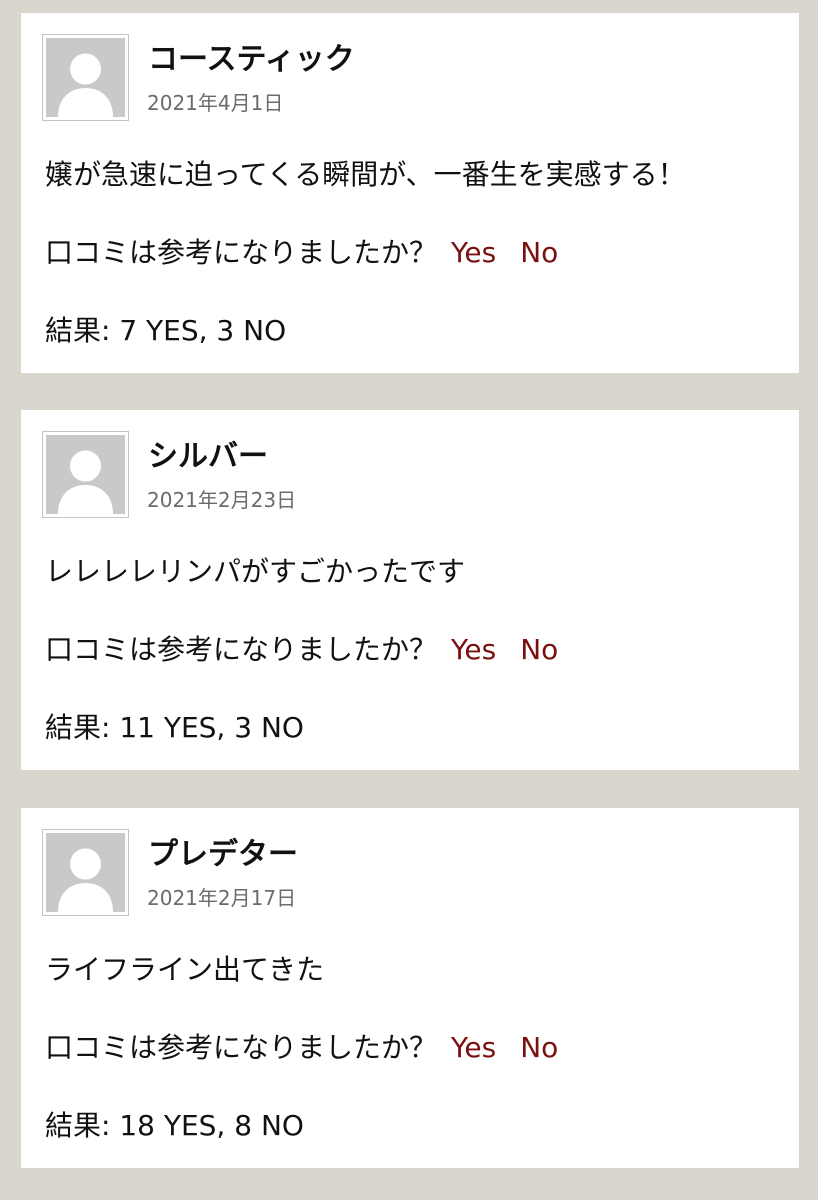  What do you see at coordinates (215, 103) in the screenshot?
I see `review-date: 2021年4月1日` at bounding box center [215, 103].